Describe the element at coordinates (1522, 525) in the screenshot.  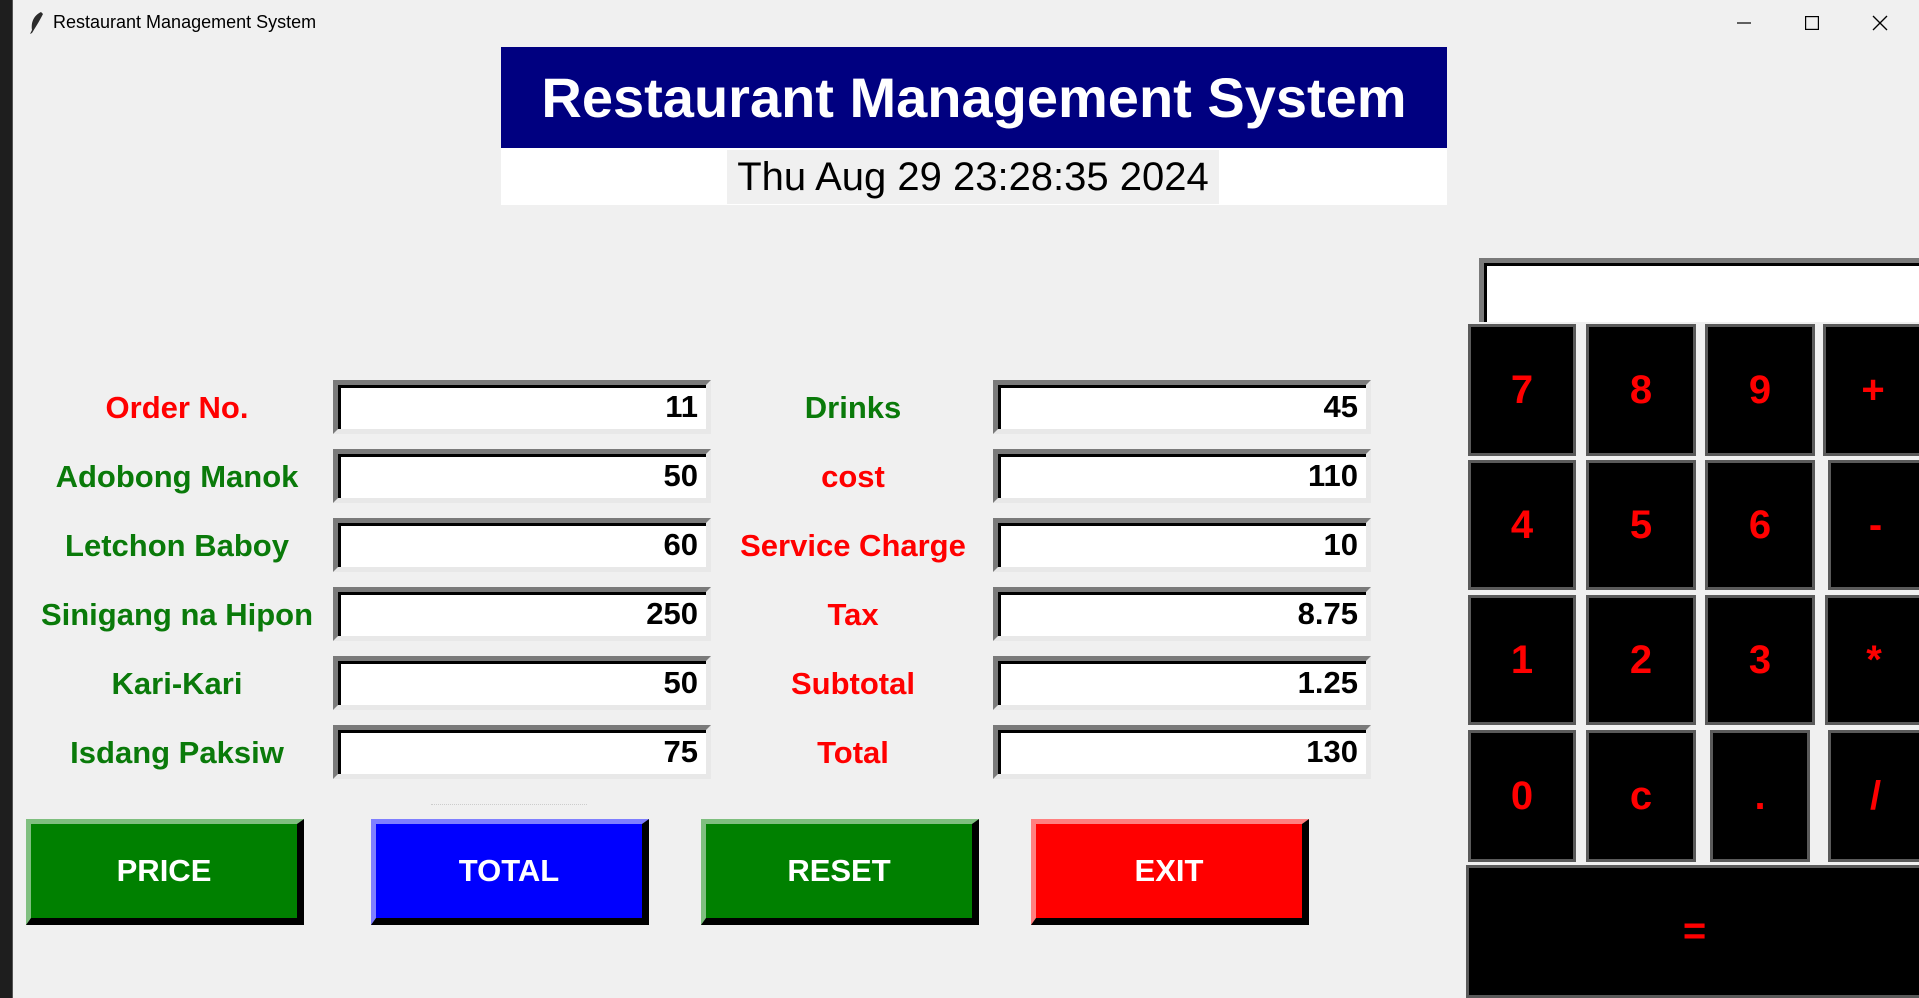
I see `key-4: 4` at that location.